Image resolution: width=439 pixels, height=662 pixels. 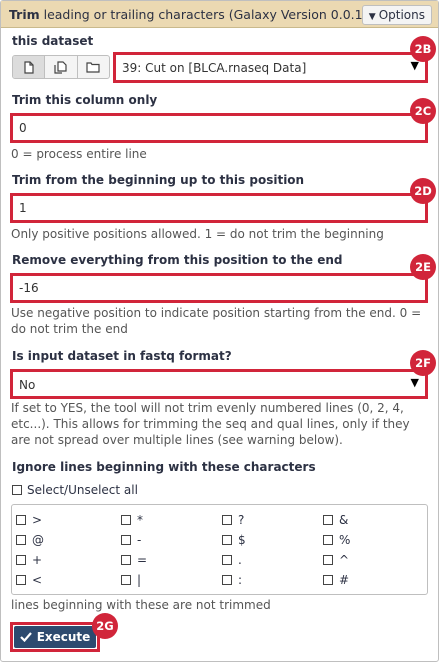 I want to click on options-button: ▼ Options, so click(x=396, y=15).